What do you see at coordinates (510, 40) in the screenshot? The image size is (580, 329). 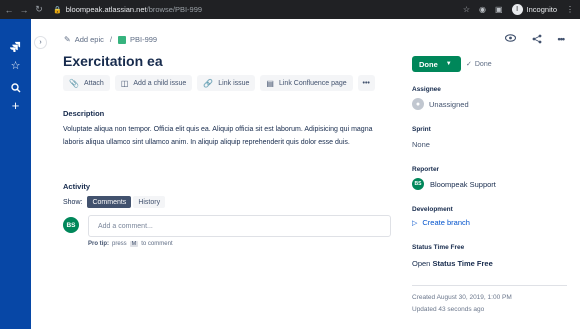 I see `eye-icon` at bounding box center [510, 40].